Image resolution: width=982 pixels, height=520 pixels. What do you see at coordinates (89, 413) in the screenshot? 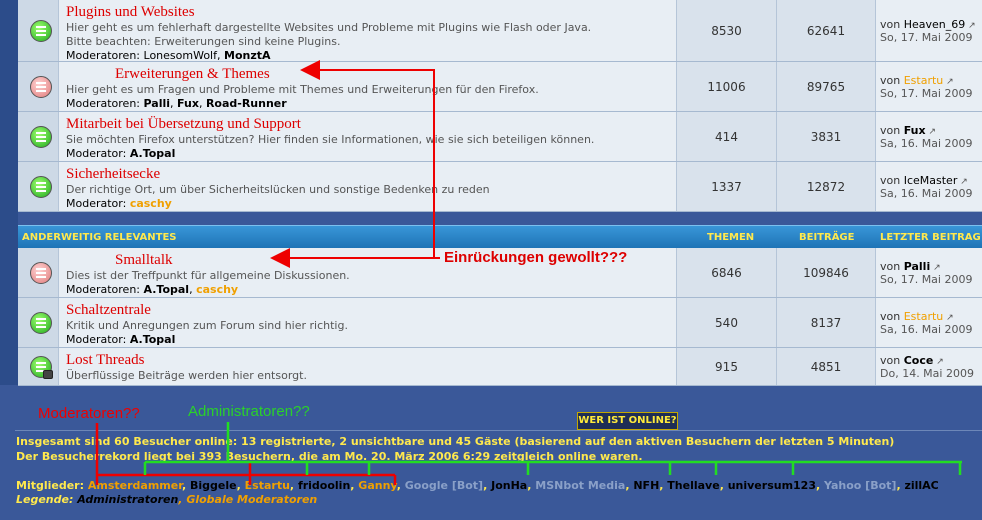
I see `annotation-moderators: Moderatoren??` at bounding box center [89, 413].